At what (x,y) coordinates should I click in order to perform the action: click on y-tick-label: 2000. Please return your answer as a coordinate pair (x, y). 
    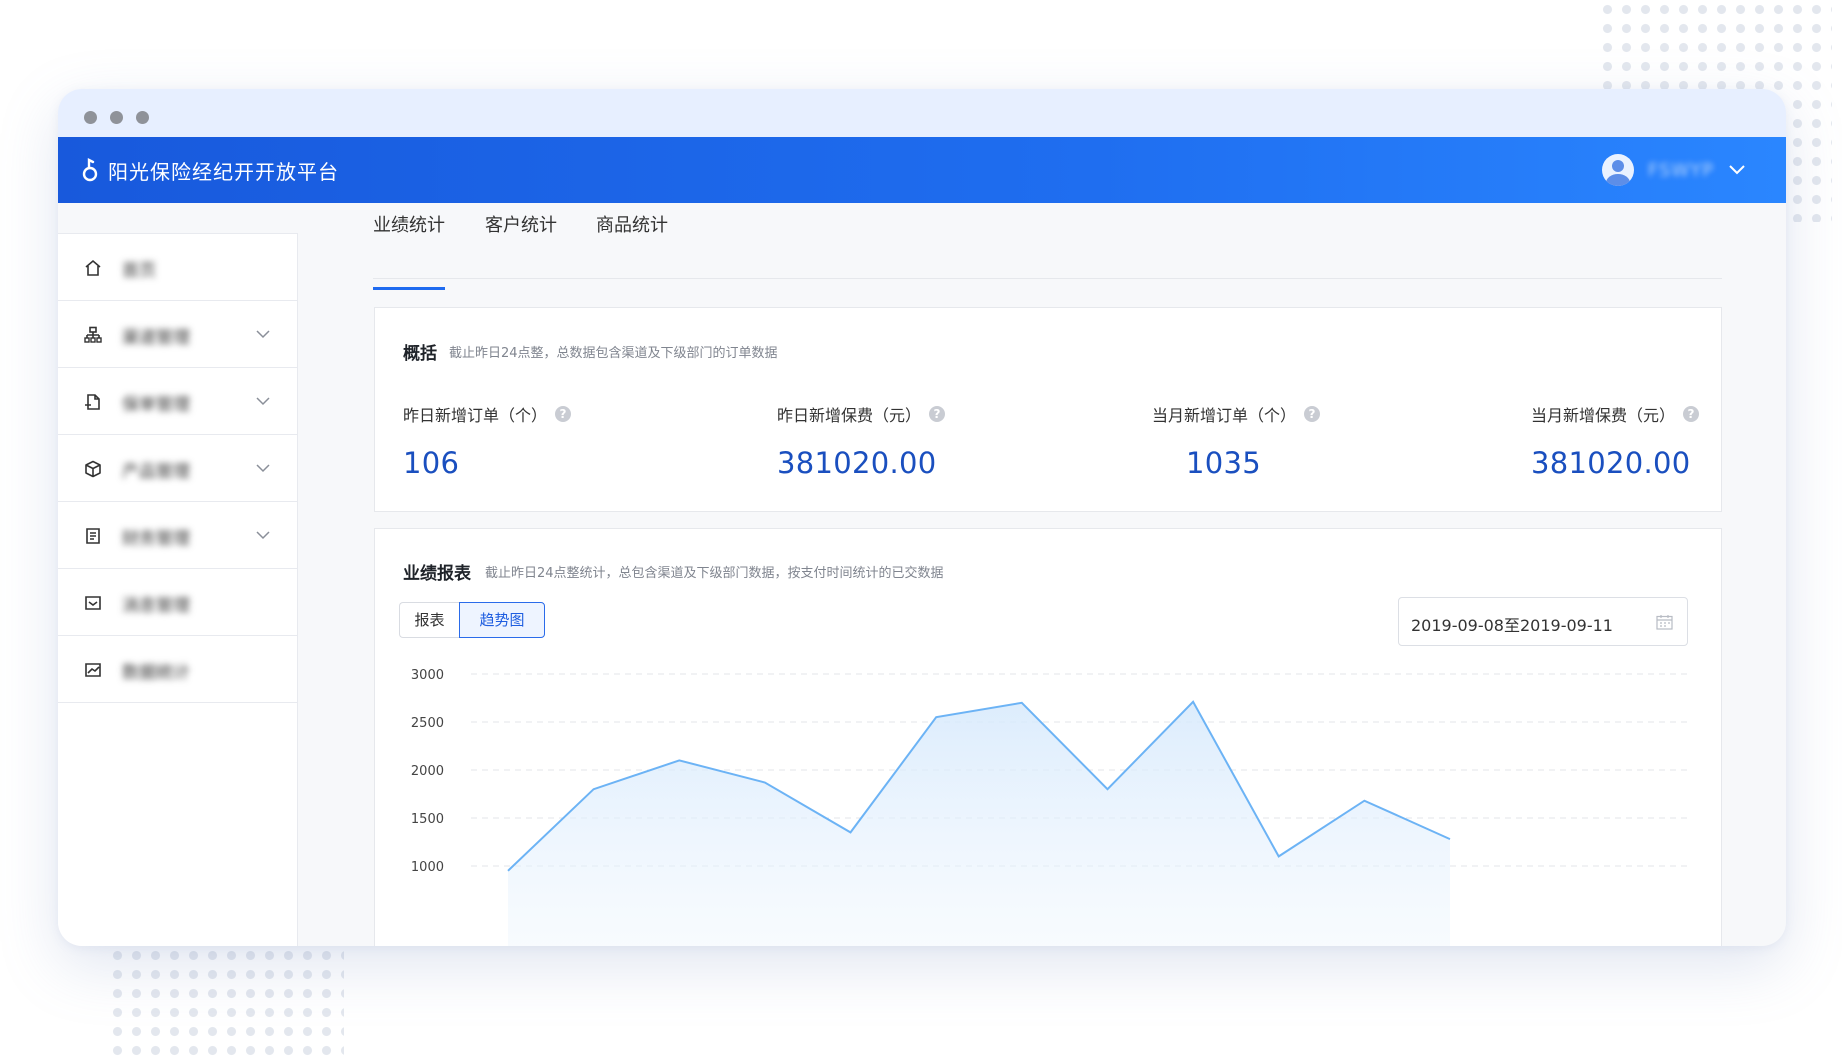
    Looking at the image, I should click on (427, 771).